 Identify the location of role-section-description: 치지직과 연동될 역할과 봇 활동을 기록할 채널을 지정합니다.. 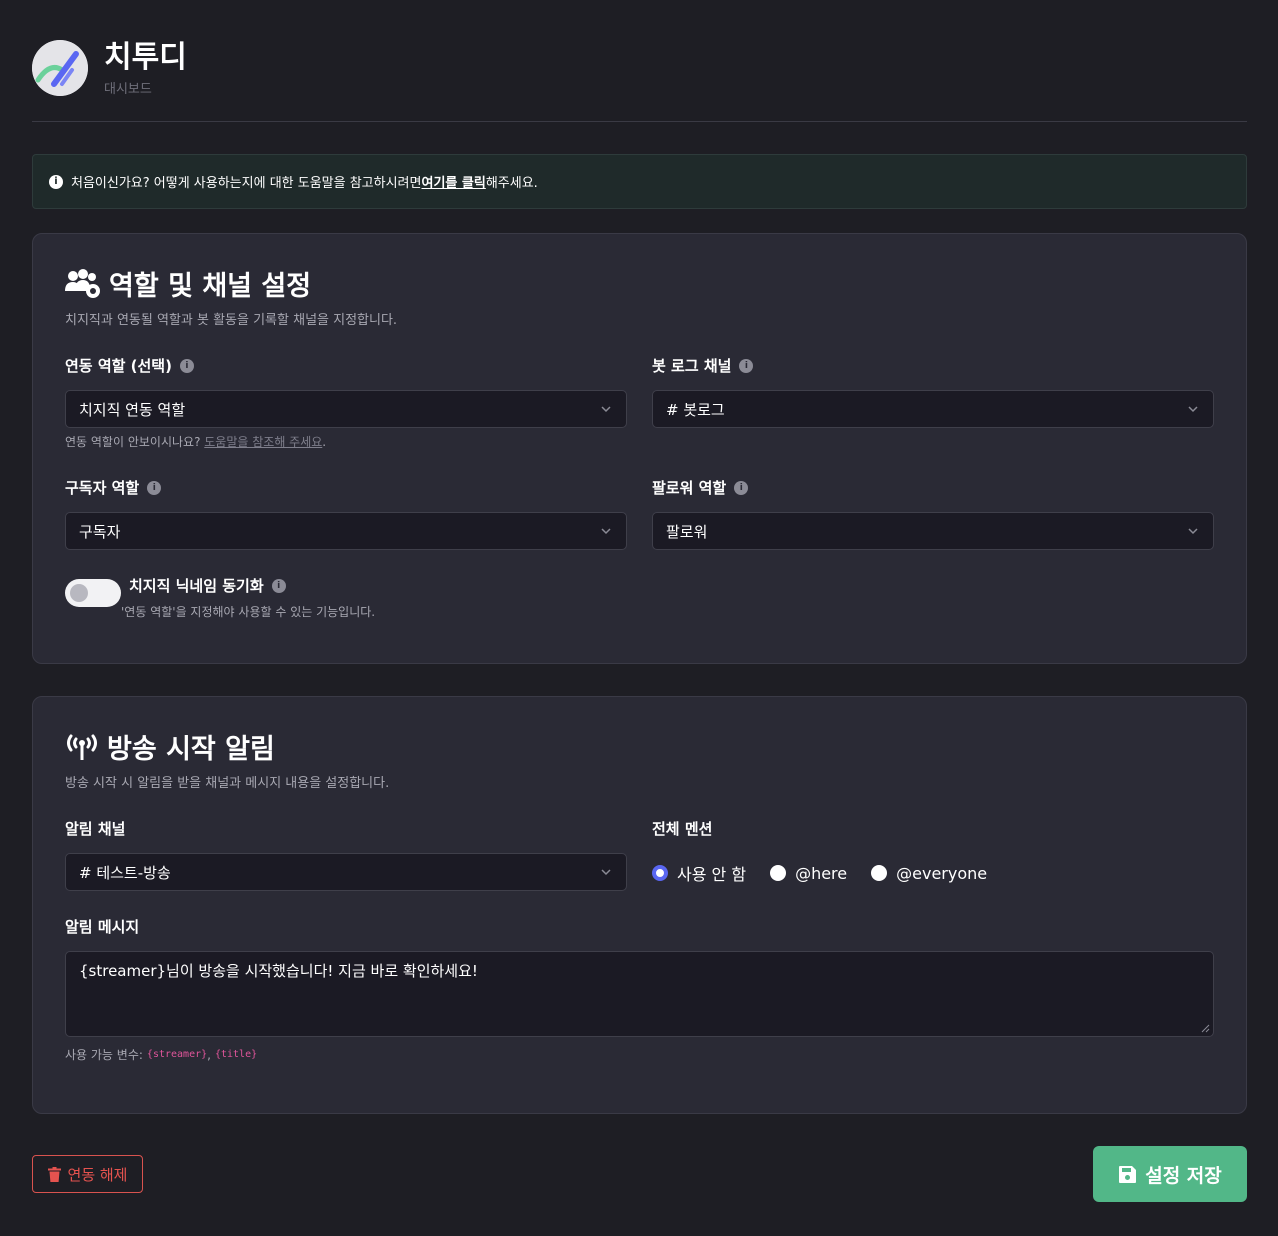
(231, 320).